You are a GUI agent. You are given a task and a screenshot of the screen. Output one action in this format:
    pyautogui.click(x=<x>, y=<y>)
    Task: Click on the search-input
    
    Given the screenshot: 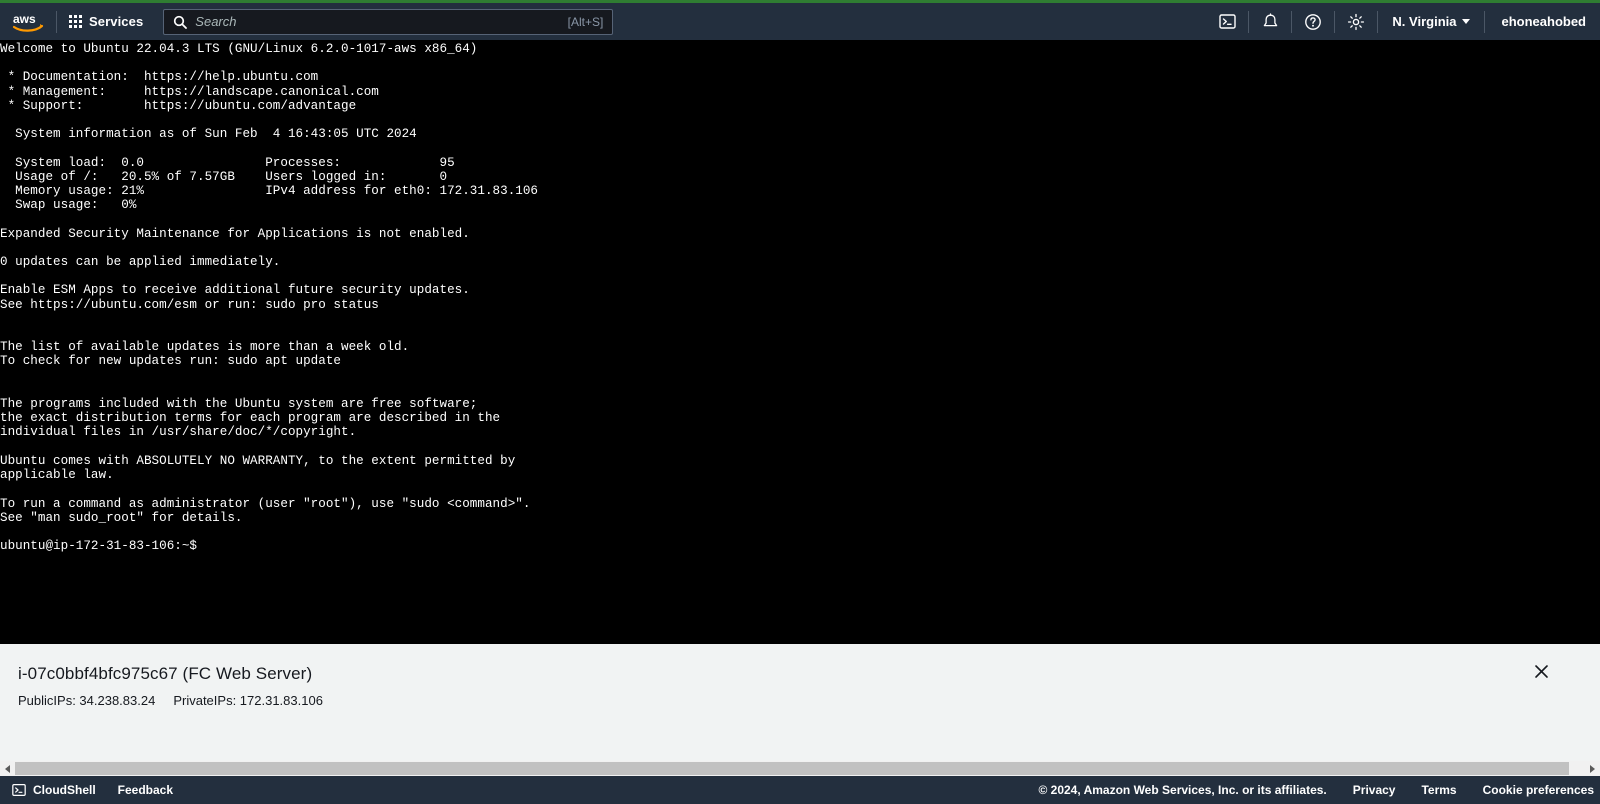 What is the action you would take?
    pyautogui.click(x=378, y=21)
    